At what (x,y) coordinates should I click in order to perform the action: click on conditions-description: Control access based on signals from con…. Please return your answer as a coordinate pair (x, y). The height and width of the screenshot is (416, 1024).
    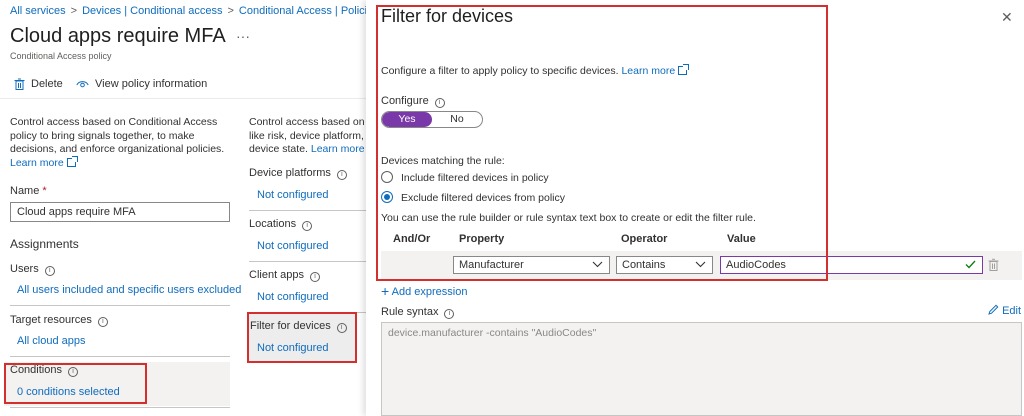
    Looking at the image, I should click on (307, 135).